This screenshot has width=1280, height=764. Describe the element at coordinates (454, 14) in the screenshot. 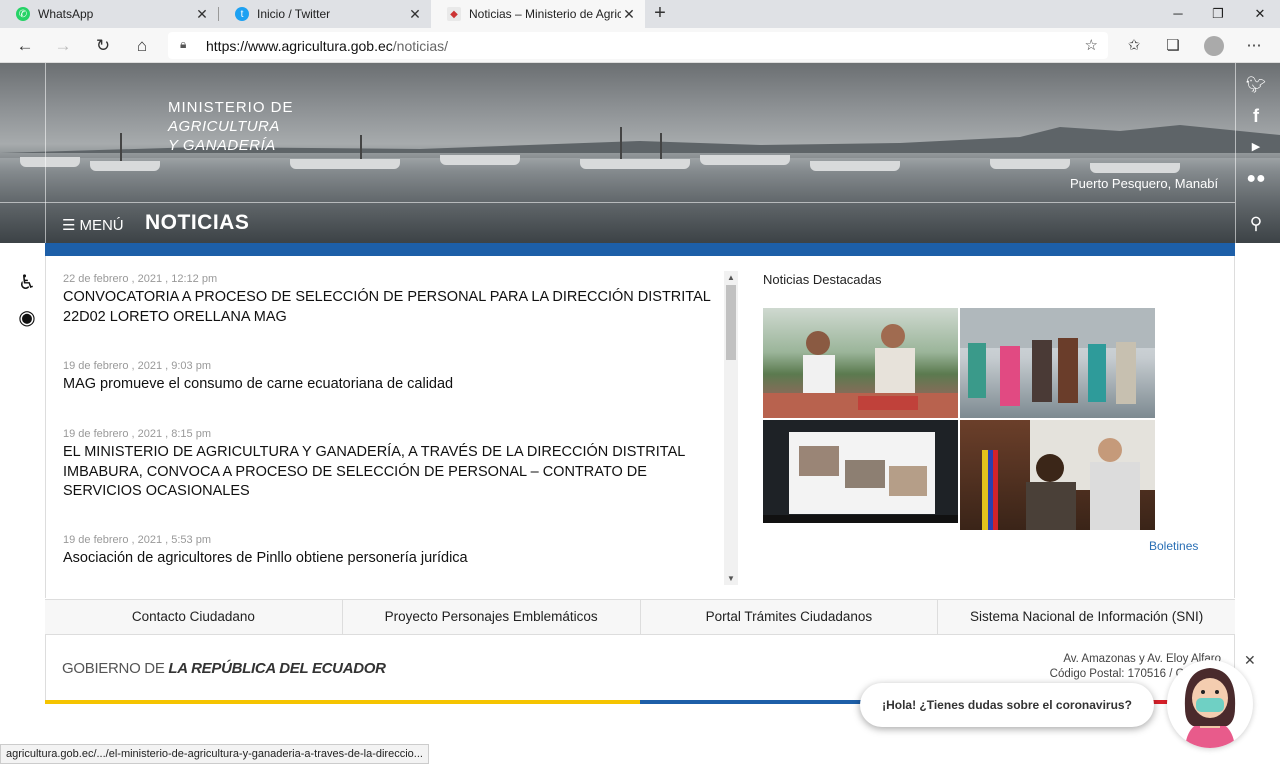

I see `site-icon: ◆` at that location.